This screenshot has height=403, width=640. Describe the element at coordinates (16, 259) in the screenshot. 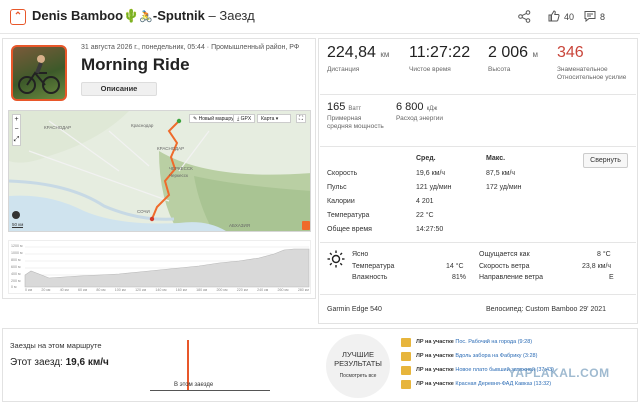

I see `y-tick: 800 м` at that location.